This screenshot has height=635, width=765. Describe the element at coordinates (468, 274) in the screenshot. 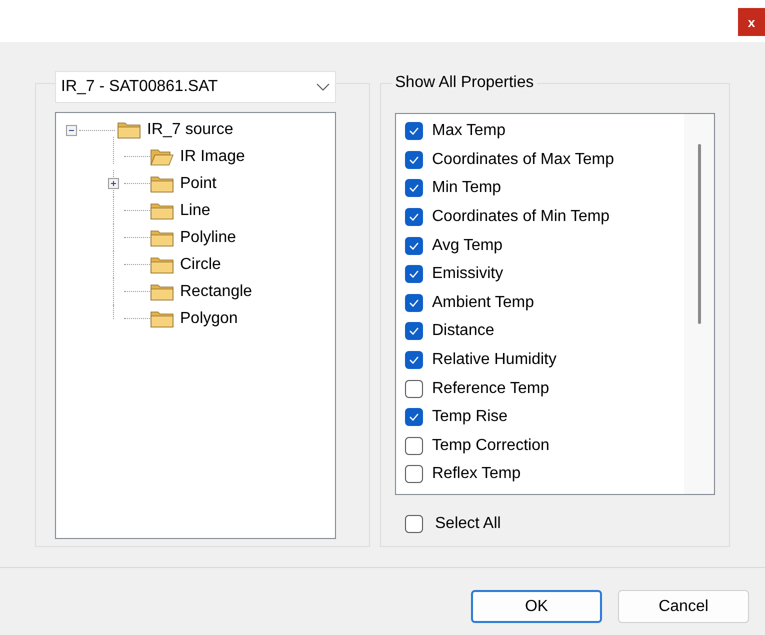

I see `property-label: Emissivity` at that location.